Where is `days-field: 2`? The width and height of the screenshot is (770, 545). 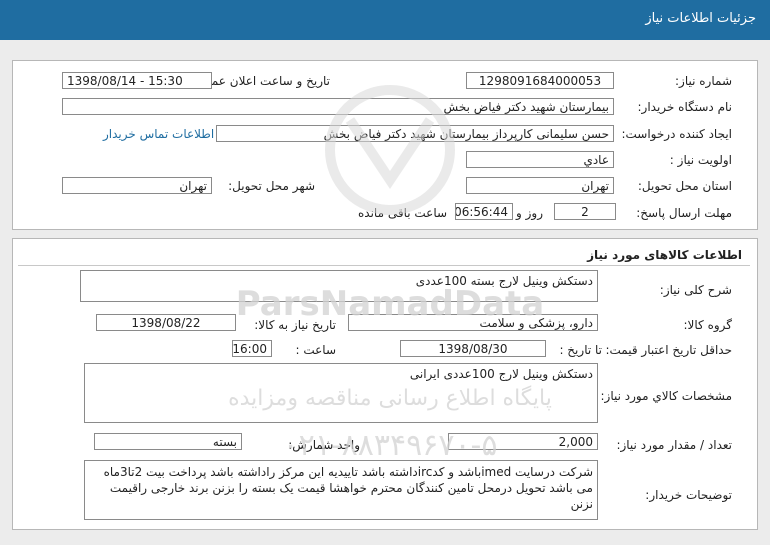 days-field: 2 is located at coordinates (585, 211).